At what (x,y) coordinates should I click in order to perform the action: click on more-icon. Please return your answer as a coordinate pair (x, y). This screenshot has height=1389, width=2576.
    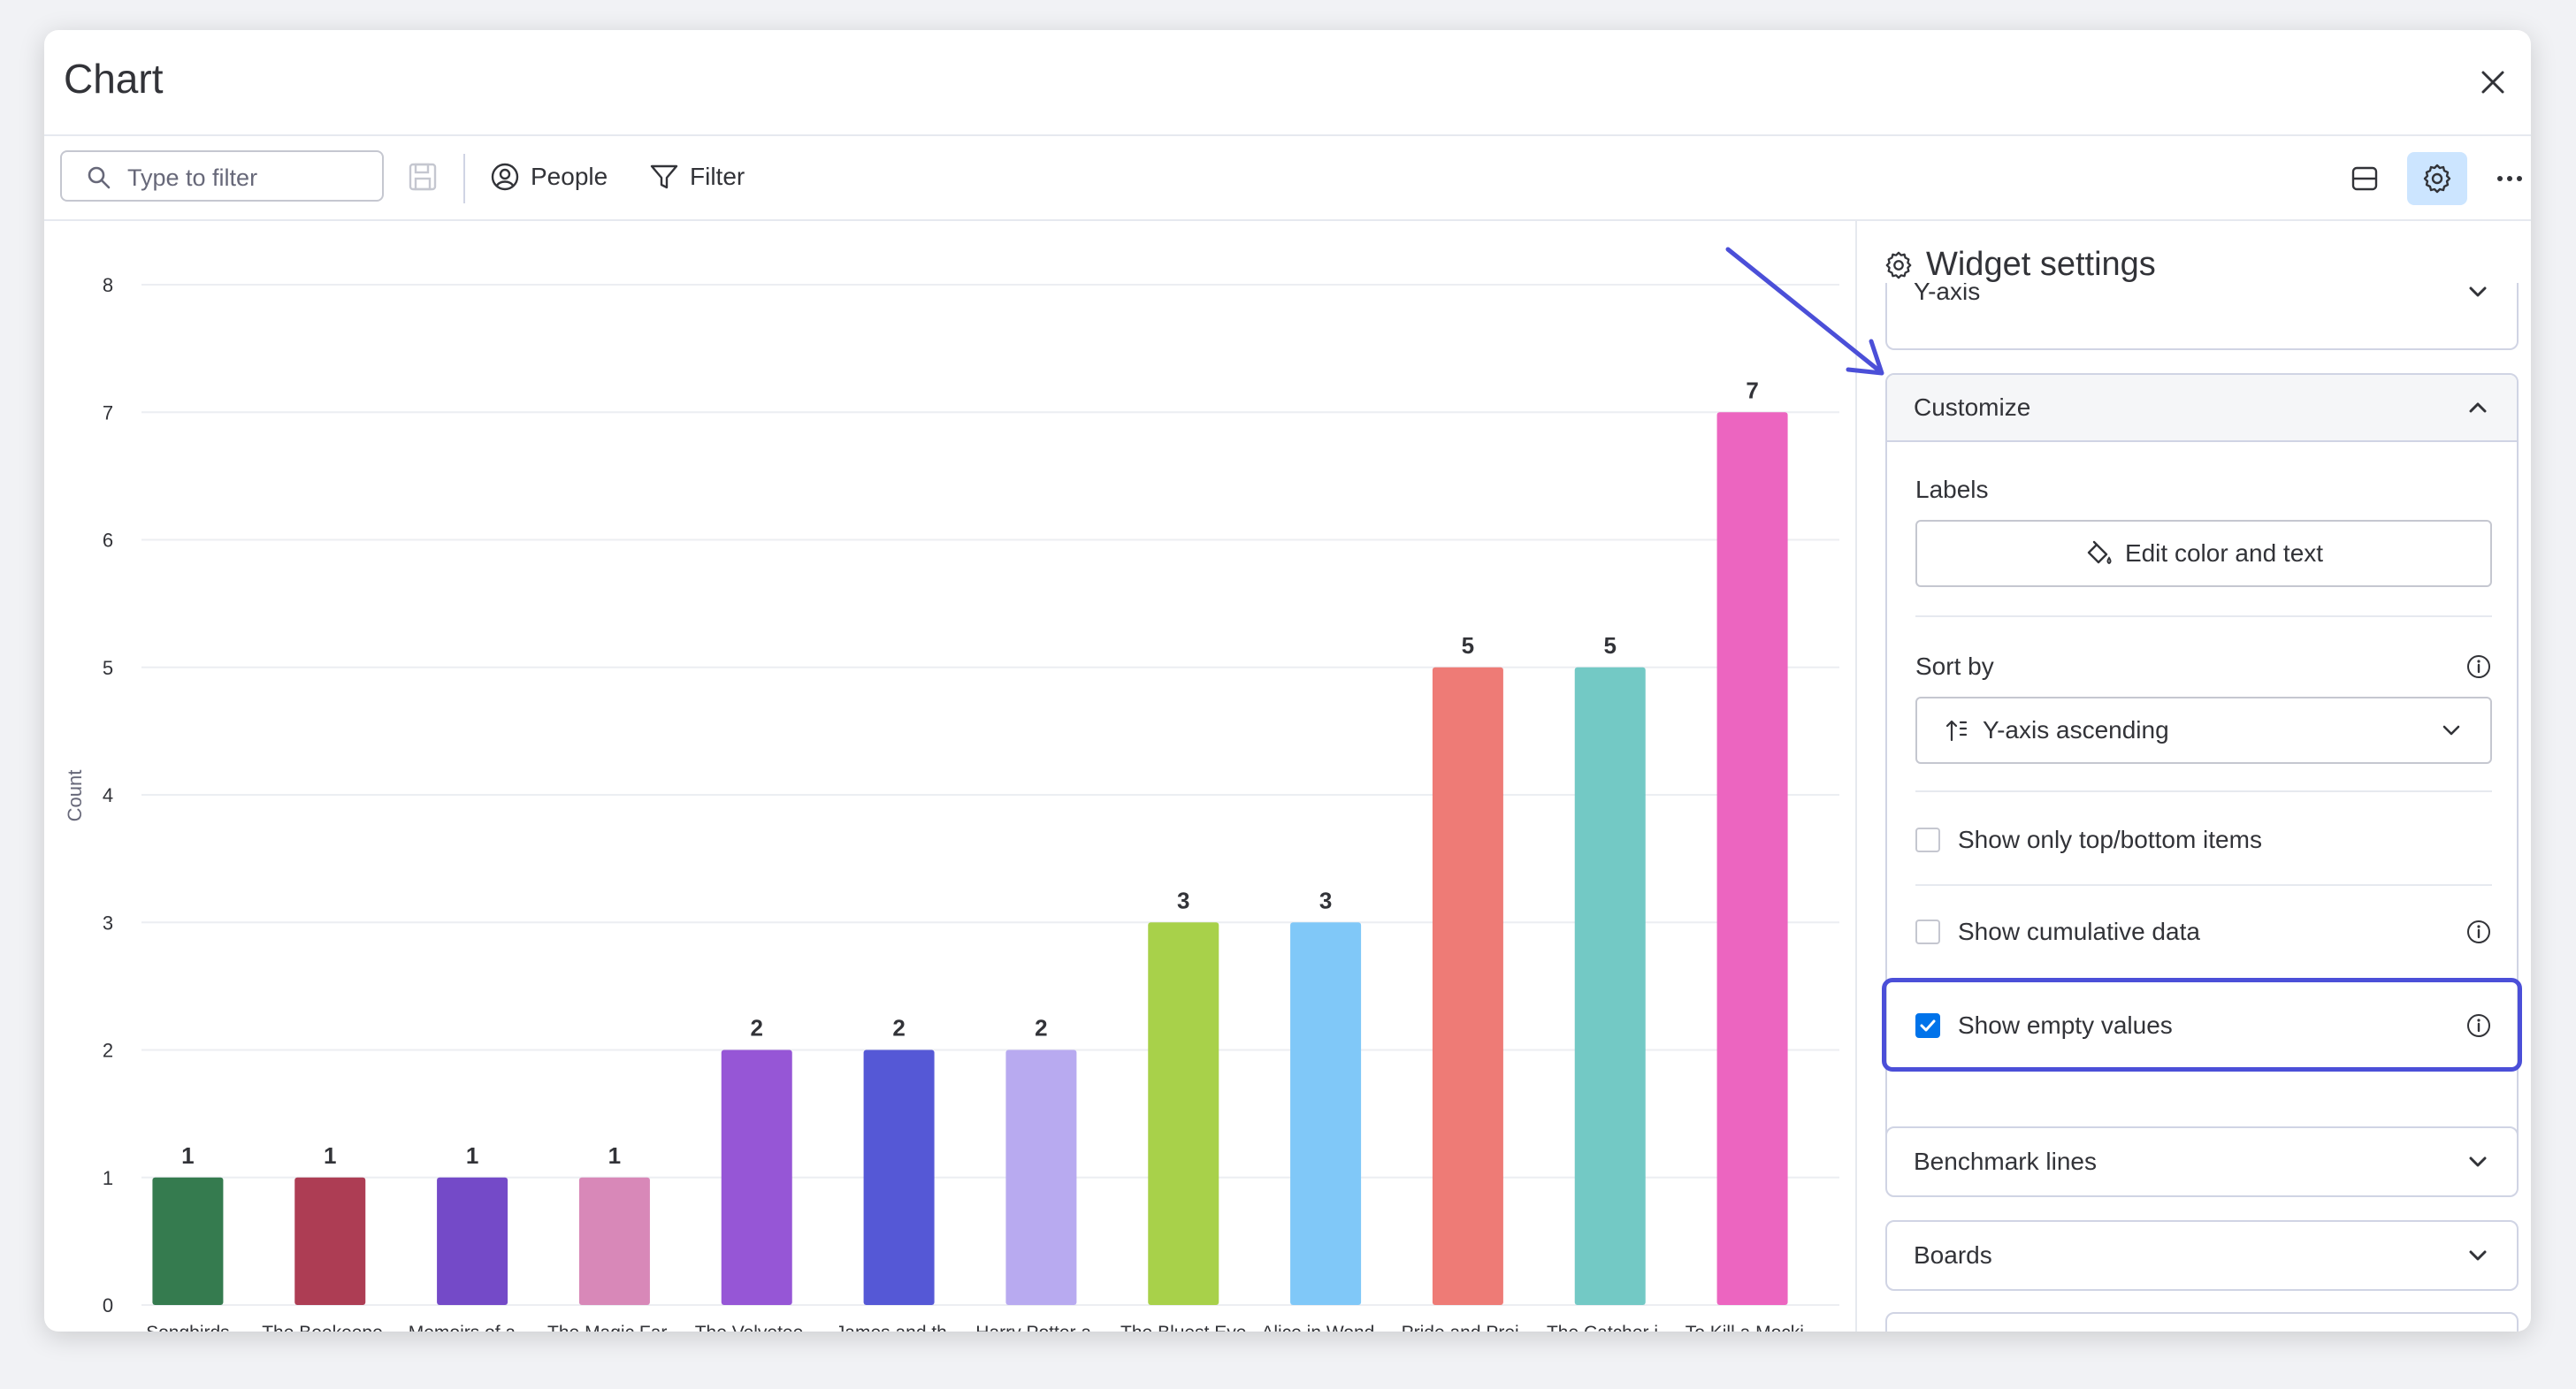
    Looking at the image, I should click on (2509, 179).